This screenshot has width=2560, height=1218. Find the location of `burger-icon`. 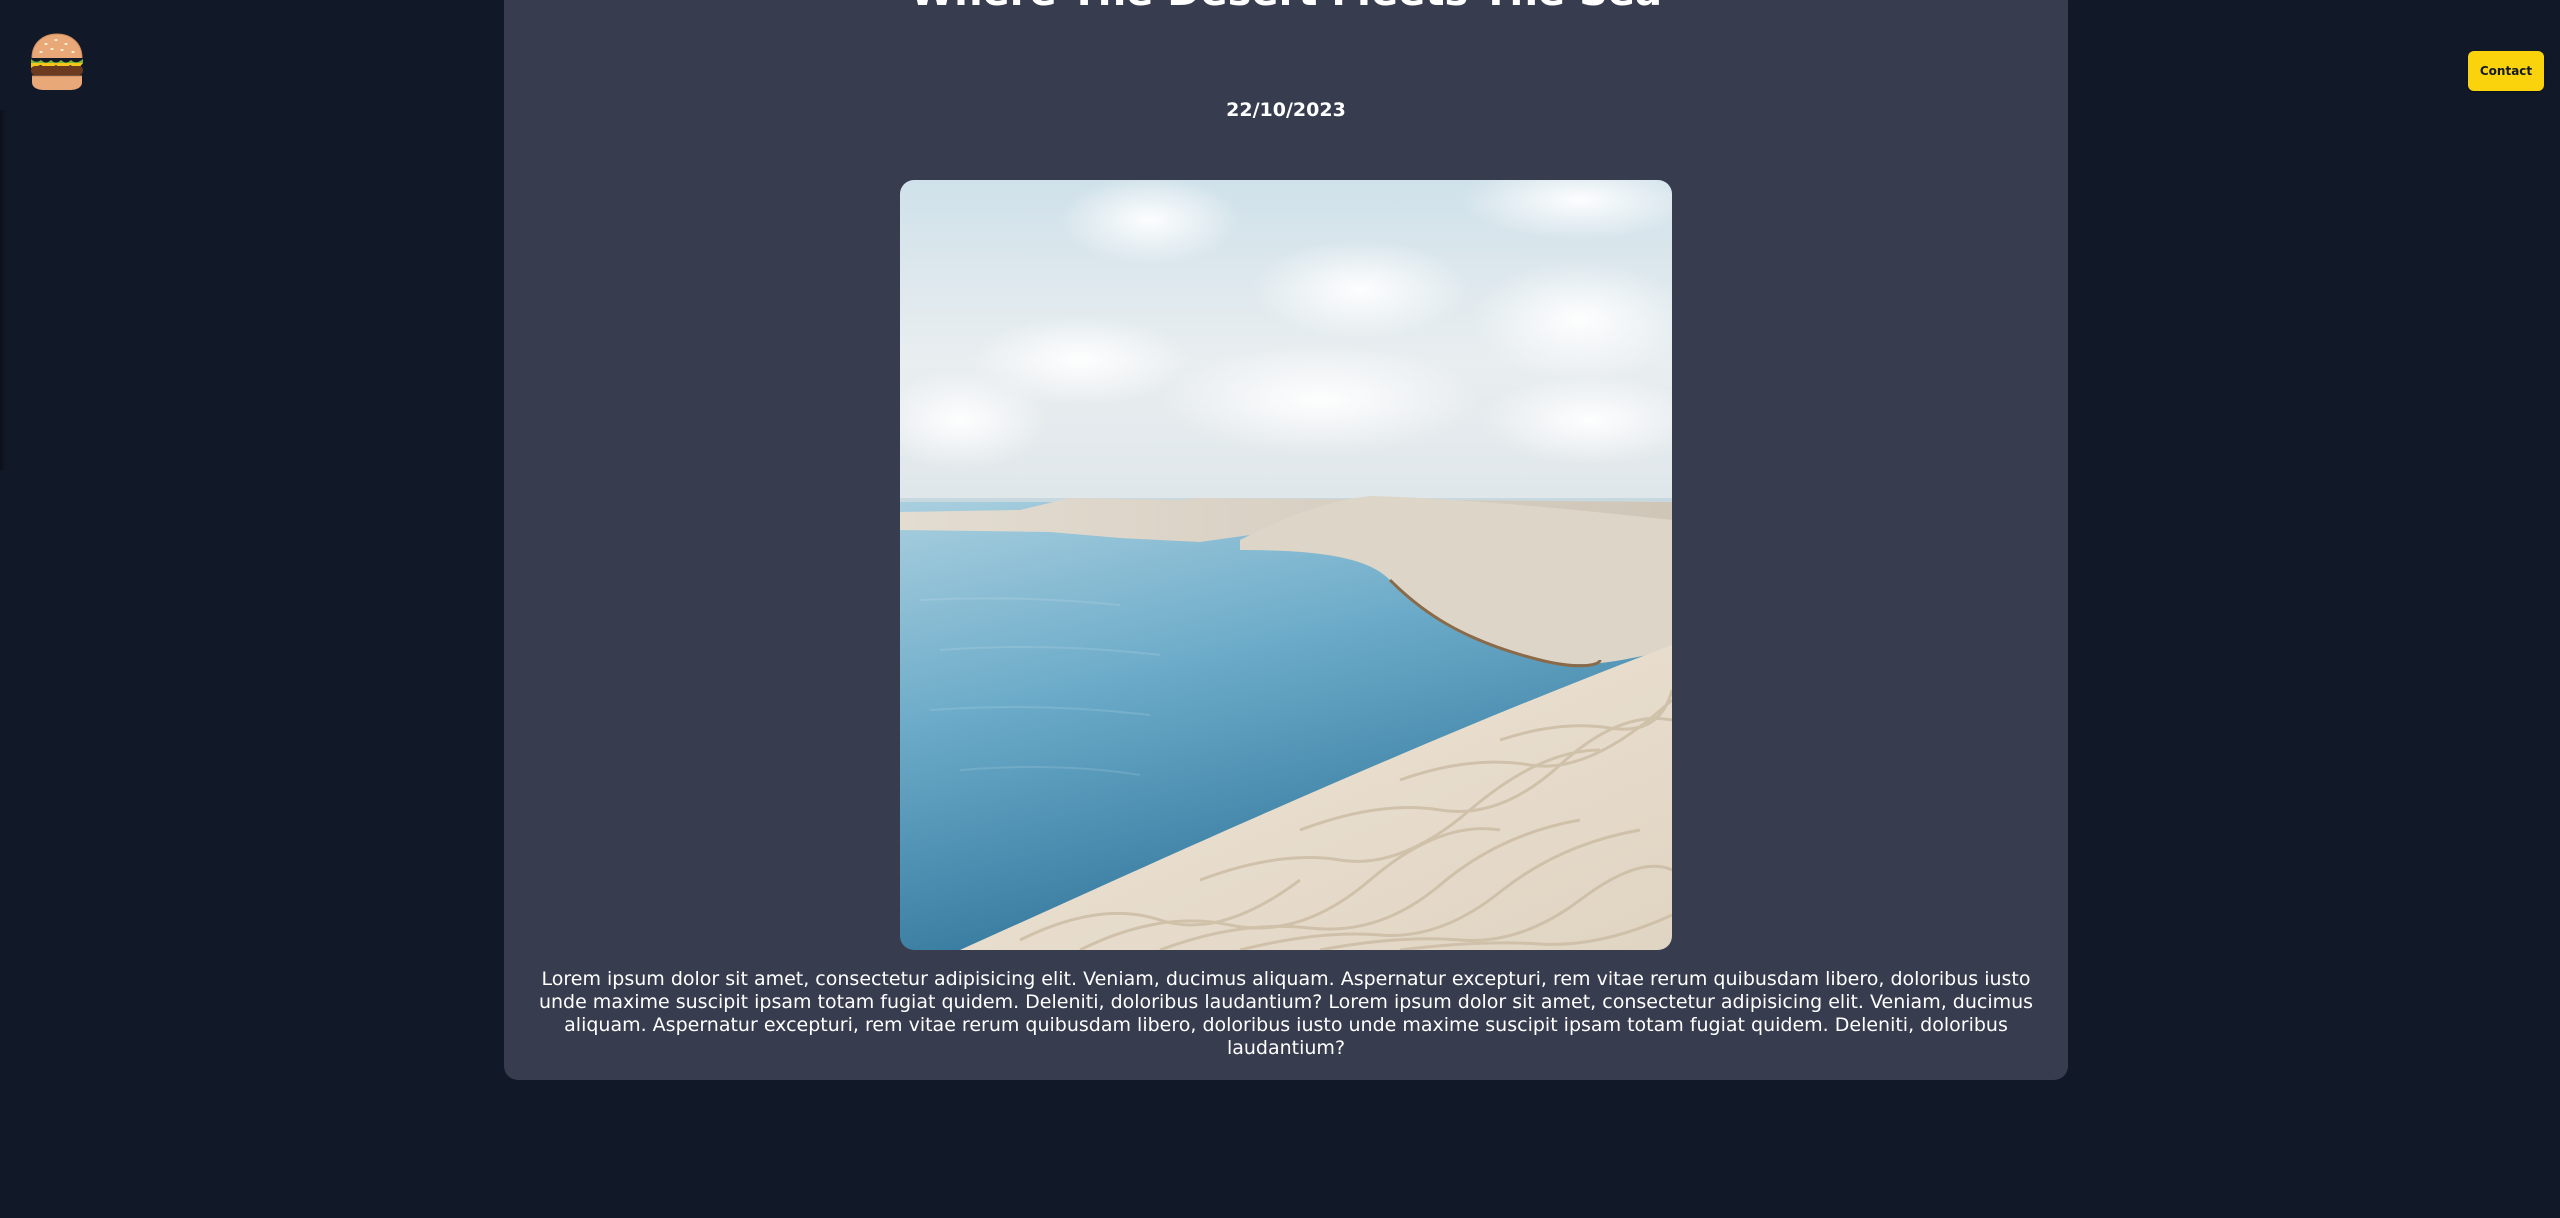

burger-icon is located at coordinates (57, 61).